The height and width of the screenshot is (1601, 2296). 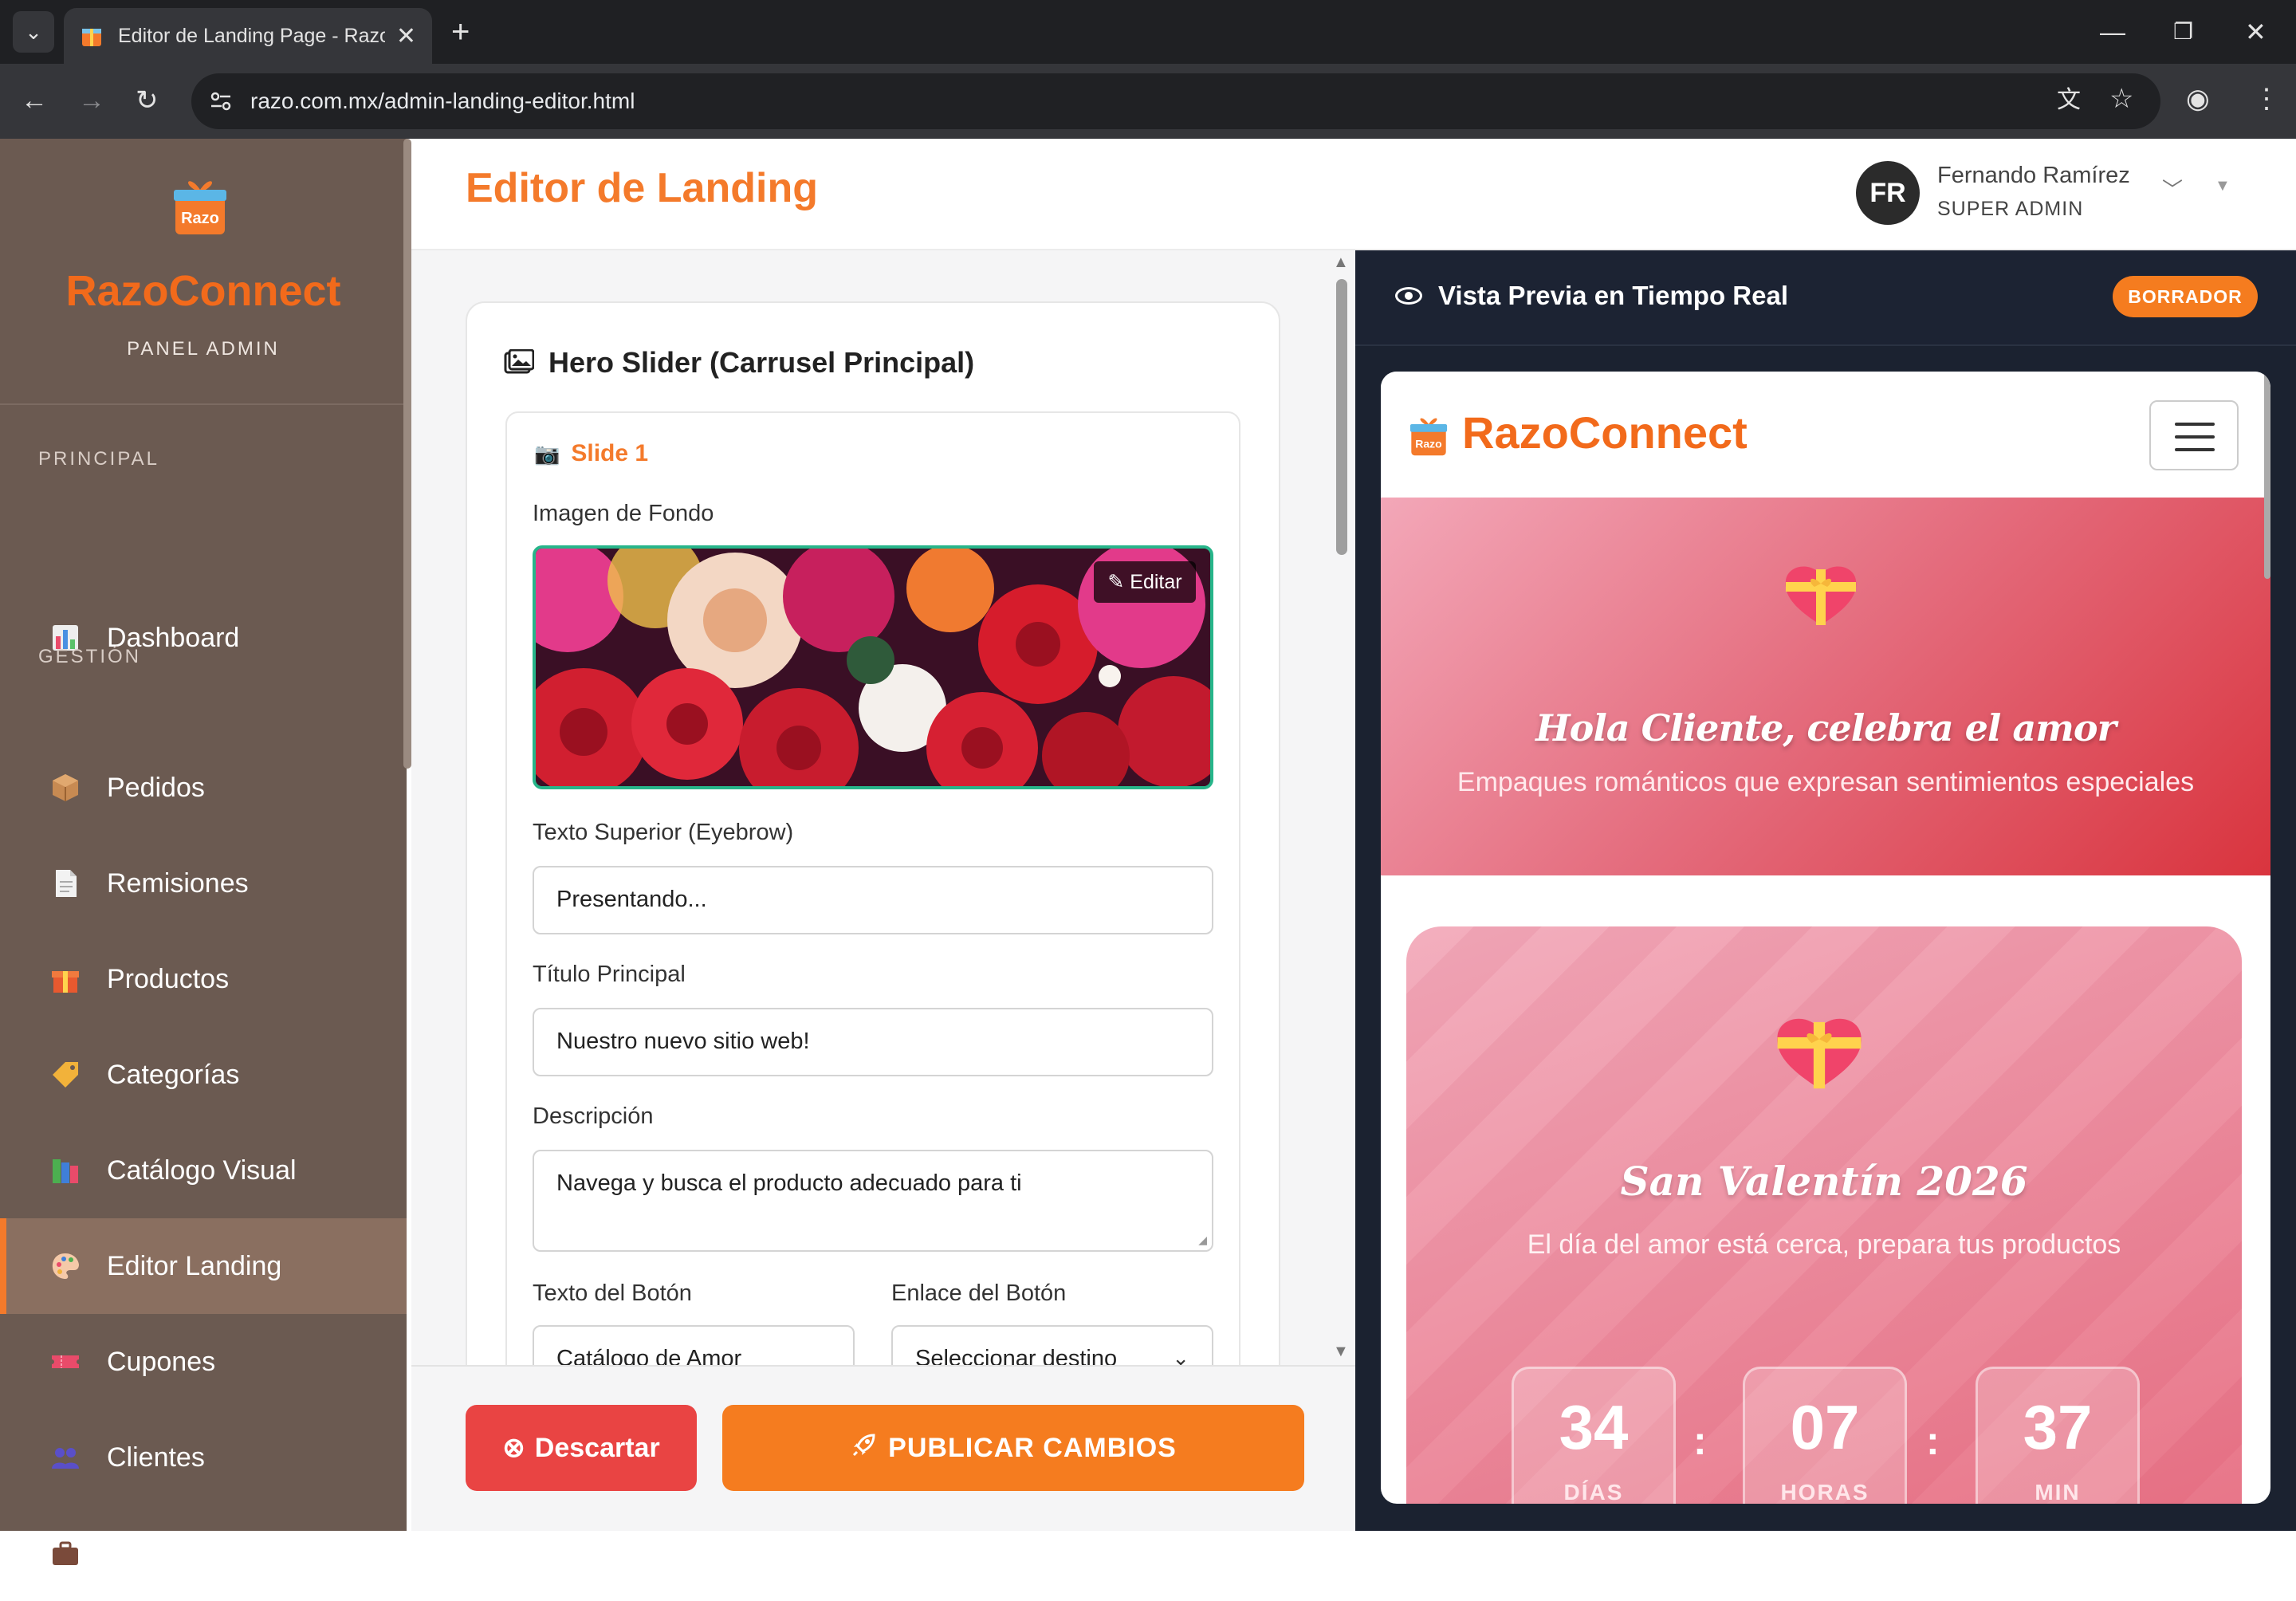 I want to click on edit-image-button: ✎ Editar, so click(x=1145, y=582).